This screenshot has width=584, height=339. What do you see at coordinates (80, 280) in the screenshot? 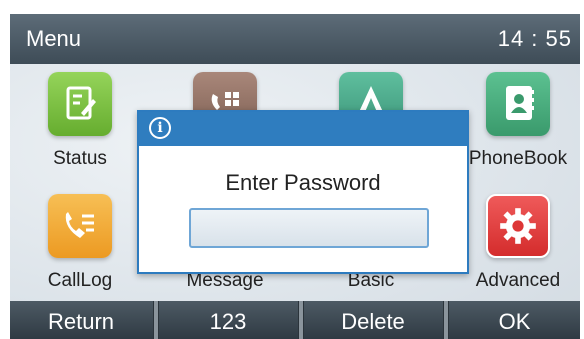
I see `app-label: CallLog` at bounding box center [80, 280].